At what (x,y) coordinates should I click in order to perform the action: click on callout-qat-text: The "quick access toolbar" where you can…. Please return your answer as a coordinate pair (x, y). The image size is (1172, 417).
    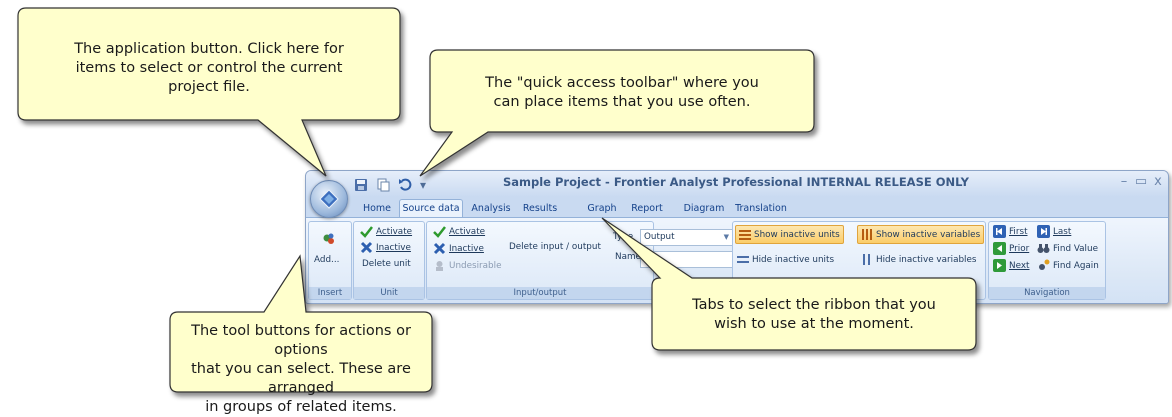
    Looking at the image, I should click on (622, 93).